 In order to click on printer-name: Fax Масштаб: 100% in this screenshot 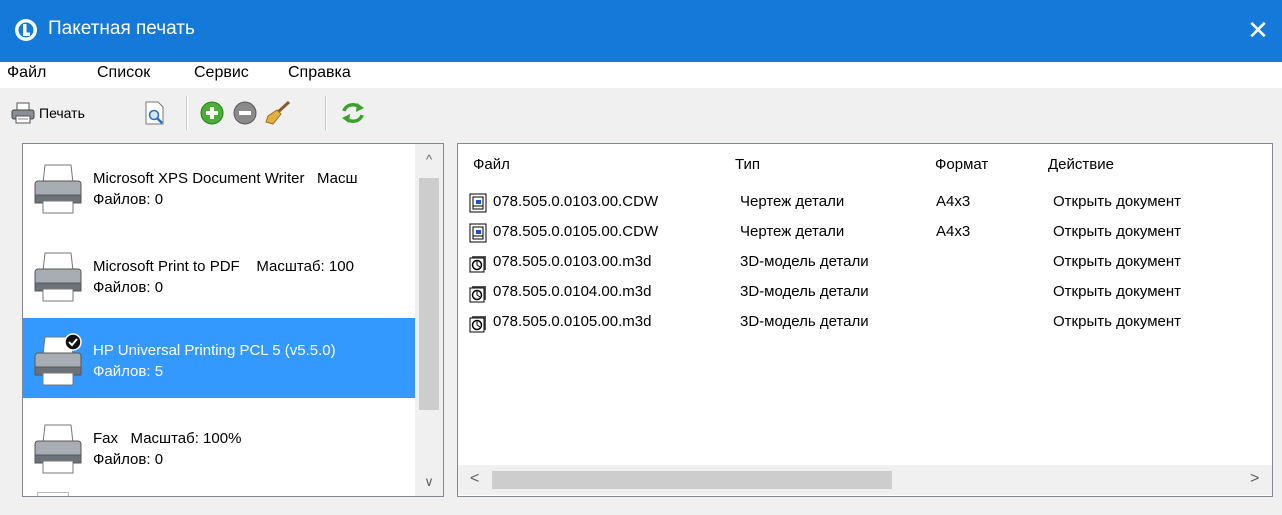, I will do `click(167, 438)`.